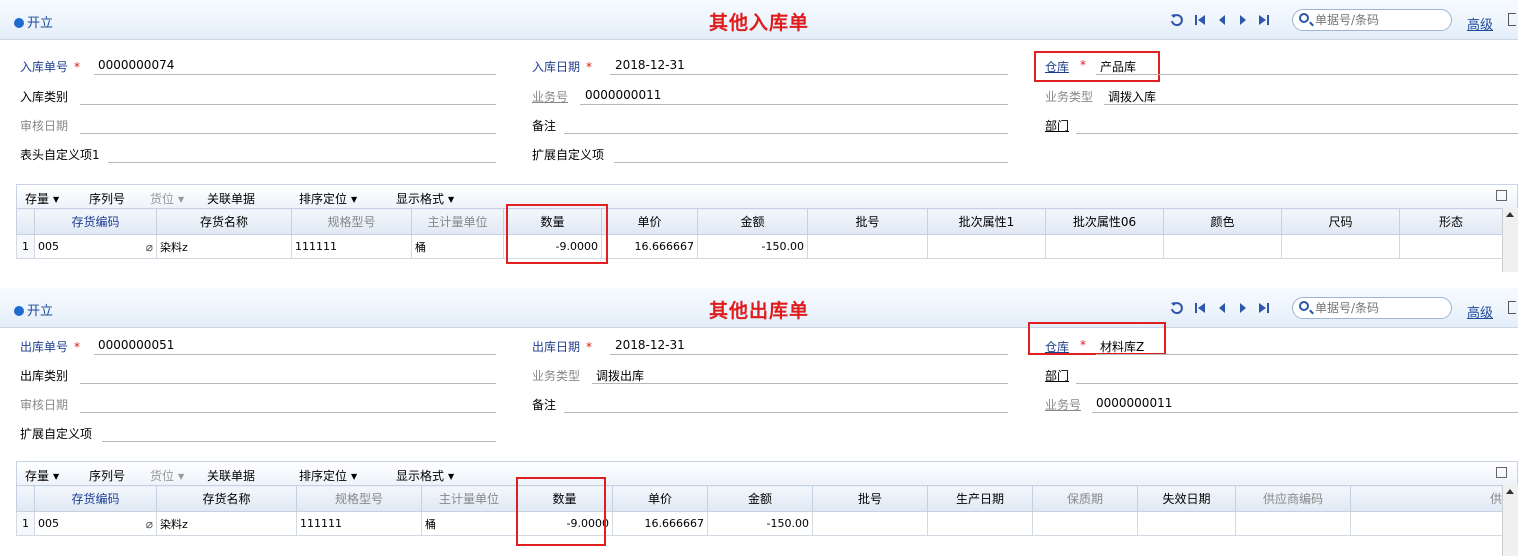 This screenshot has height=556, width=1518. Describe the element at coordinates (980, 498) in the screenshot. I see `column-header: 生产日期` at that location.